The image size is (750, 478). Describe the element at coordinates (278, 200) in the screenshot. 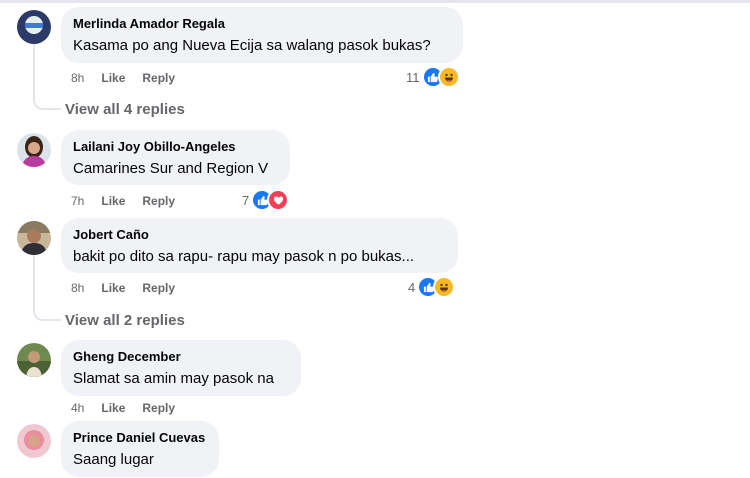

I see `love-icon` at that location.